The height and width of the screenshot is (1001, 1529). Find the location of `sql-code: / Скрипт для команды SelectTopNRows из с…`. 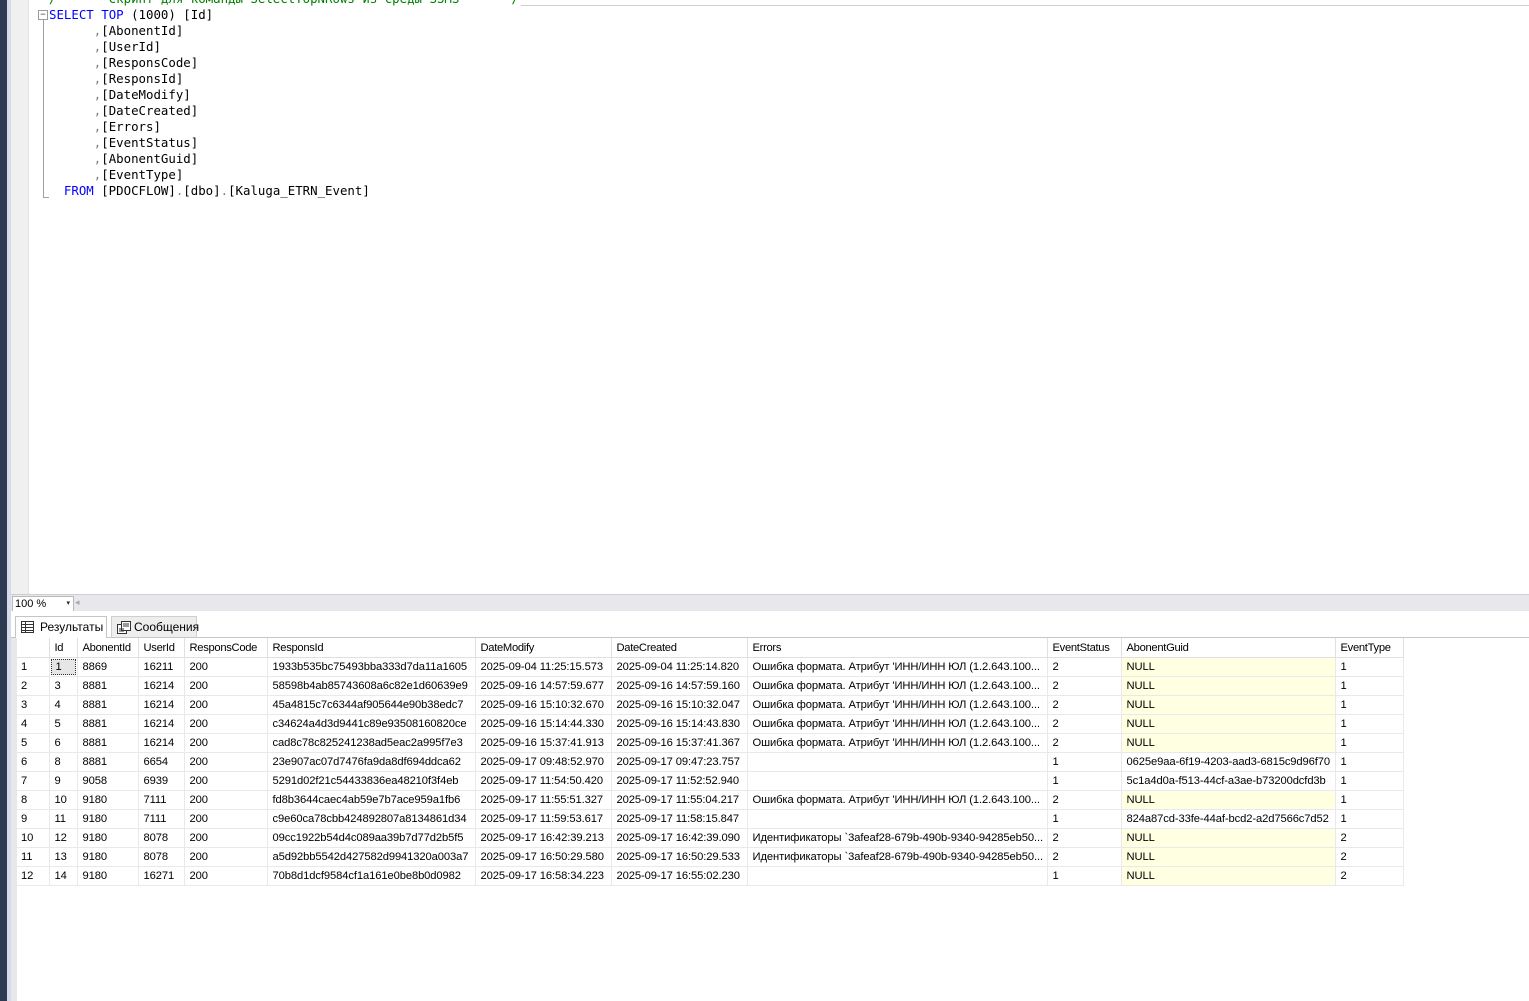

sql-code: / Скрипт для команды SelectTopNRows из с… is located at coordinates (284, 99).